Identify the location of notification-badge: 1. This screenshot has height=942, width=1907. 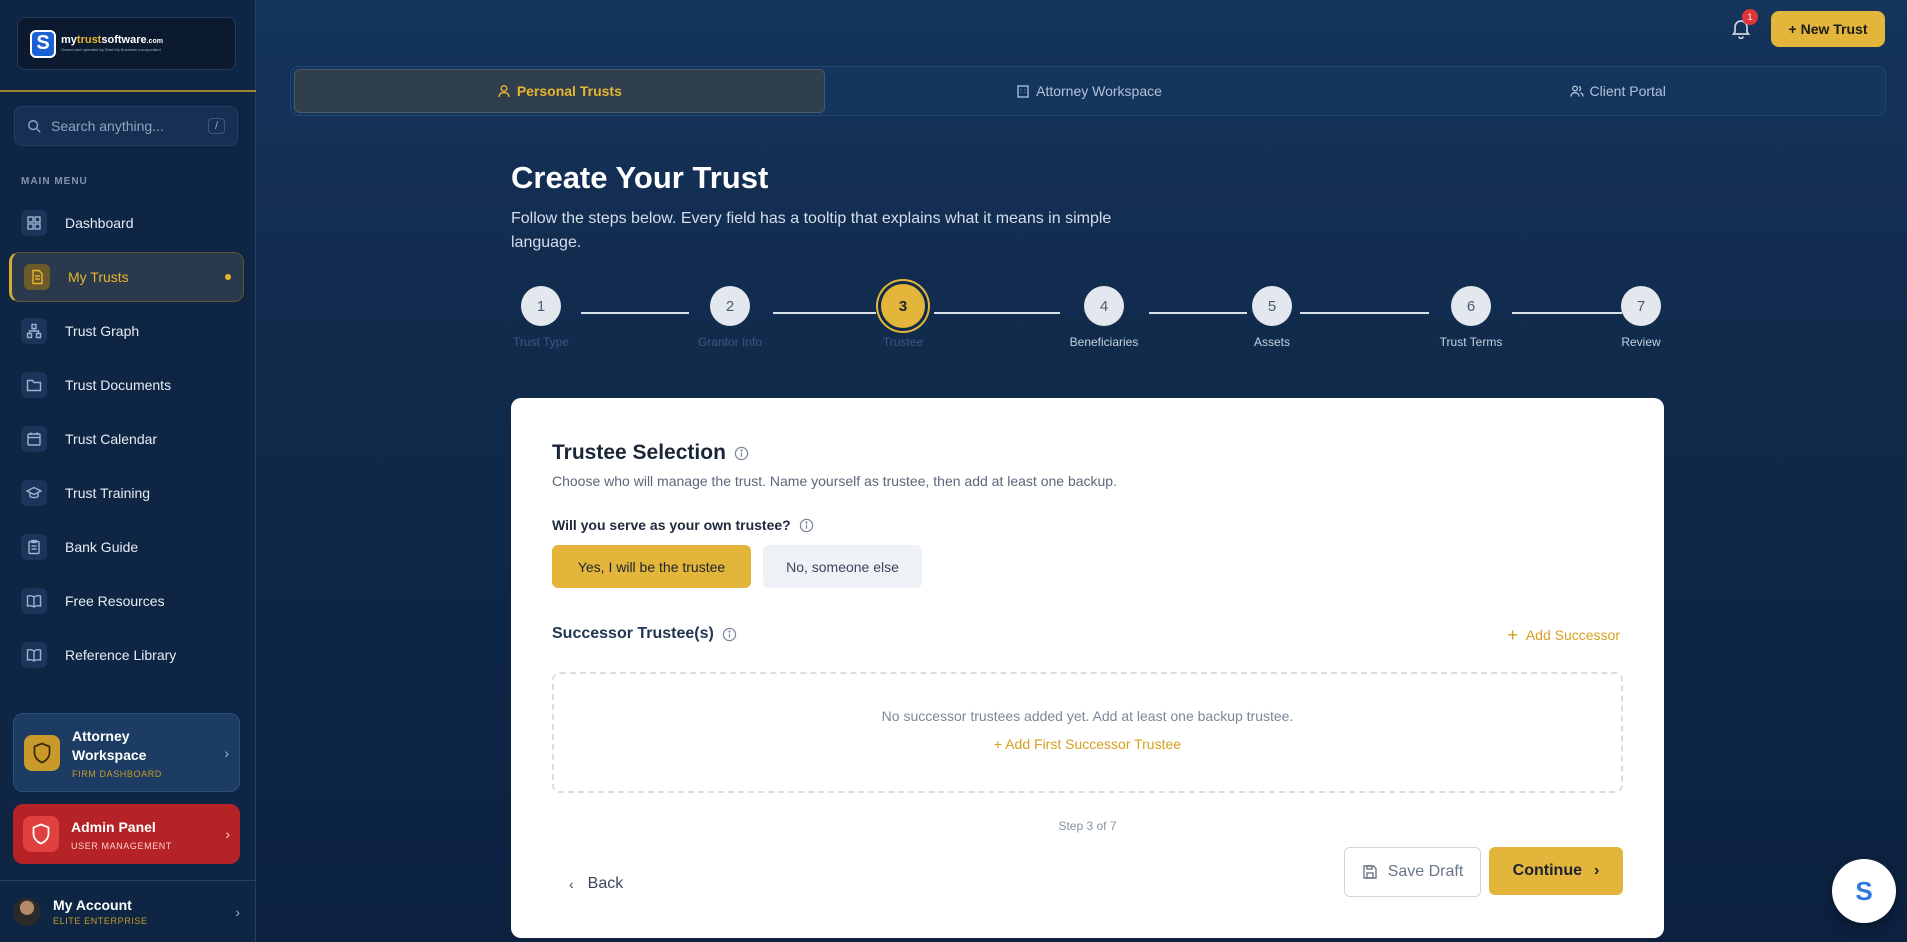
(1750, 17).